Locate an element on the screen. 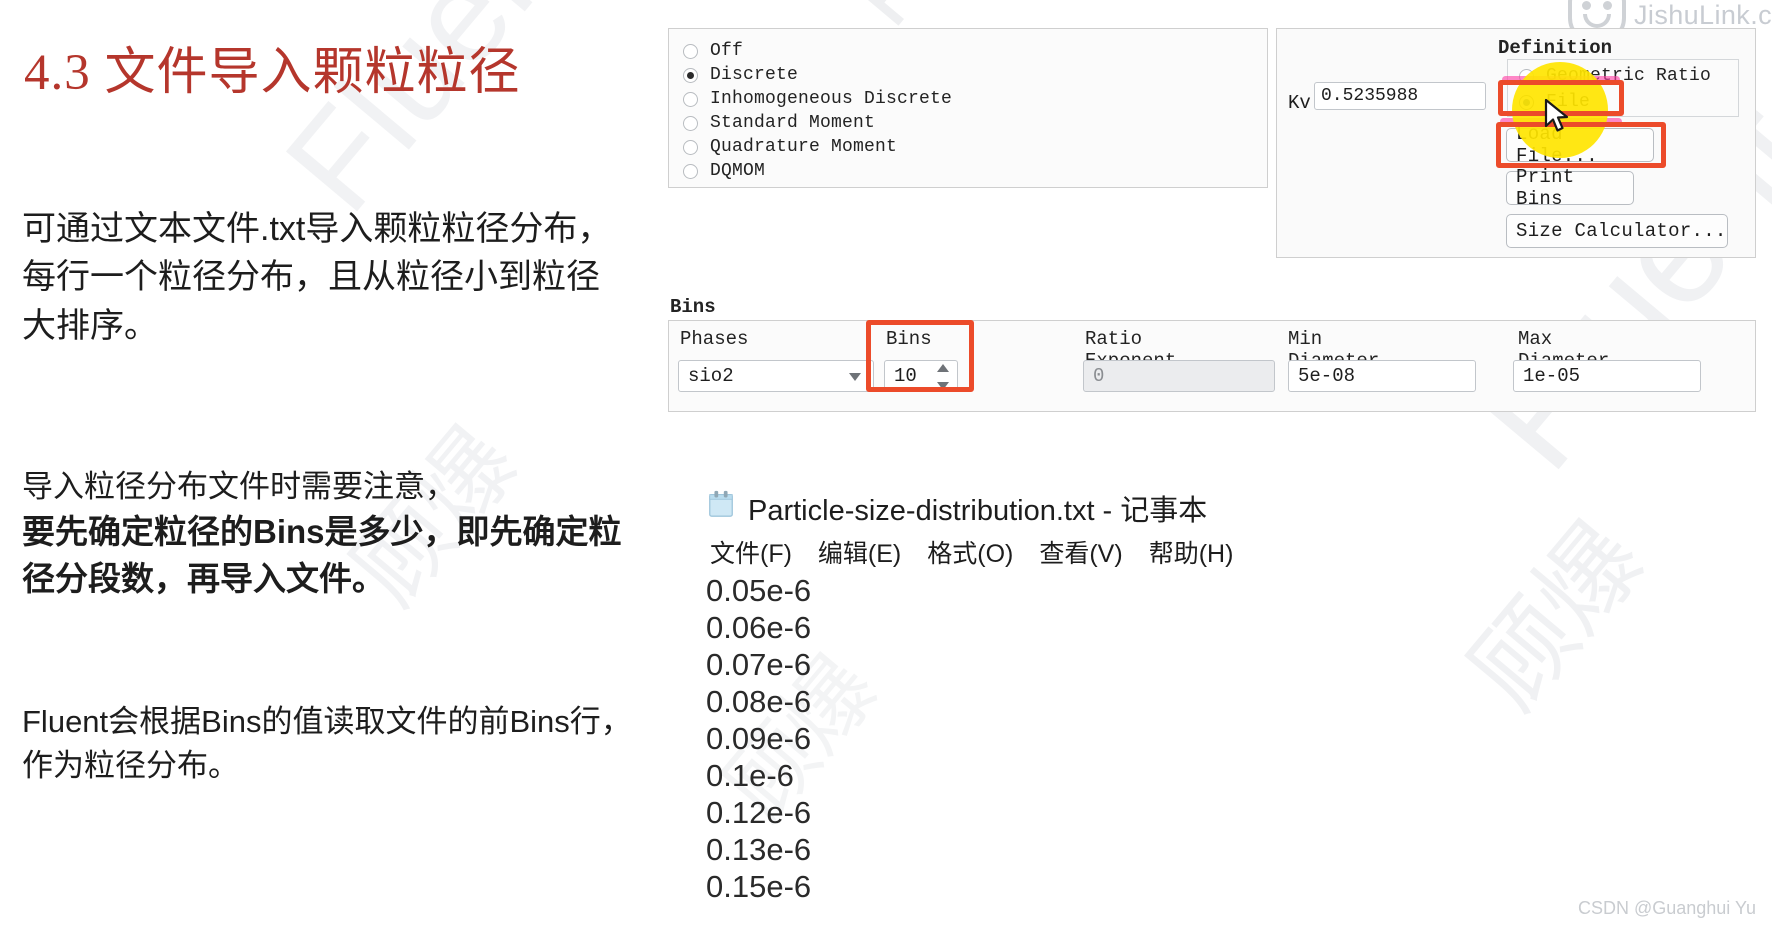  text-line: 0.13e-6 is located at coordinates (759, 849).